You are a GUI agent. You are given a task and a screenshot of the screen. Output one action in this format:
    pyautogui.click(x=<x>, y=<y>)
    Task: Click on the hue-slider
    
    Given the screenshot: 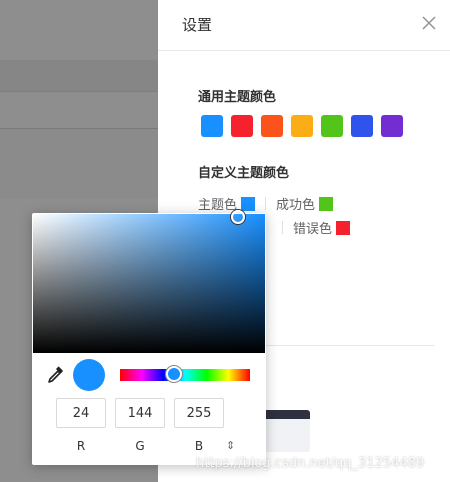 What is the action you would take?
    pyautogui.click(x=185, y=374)
    